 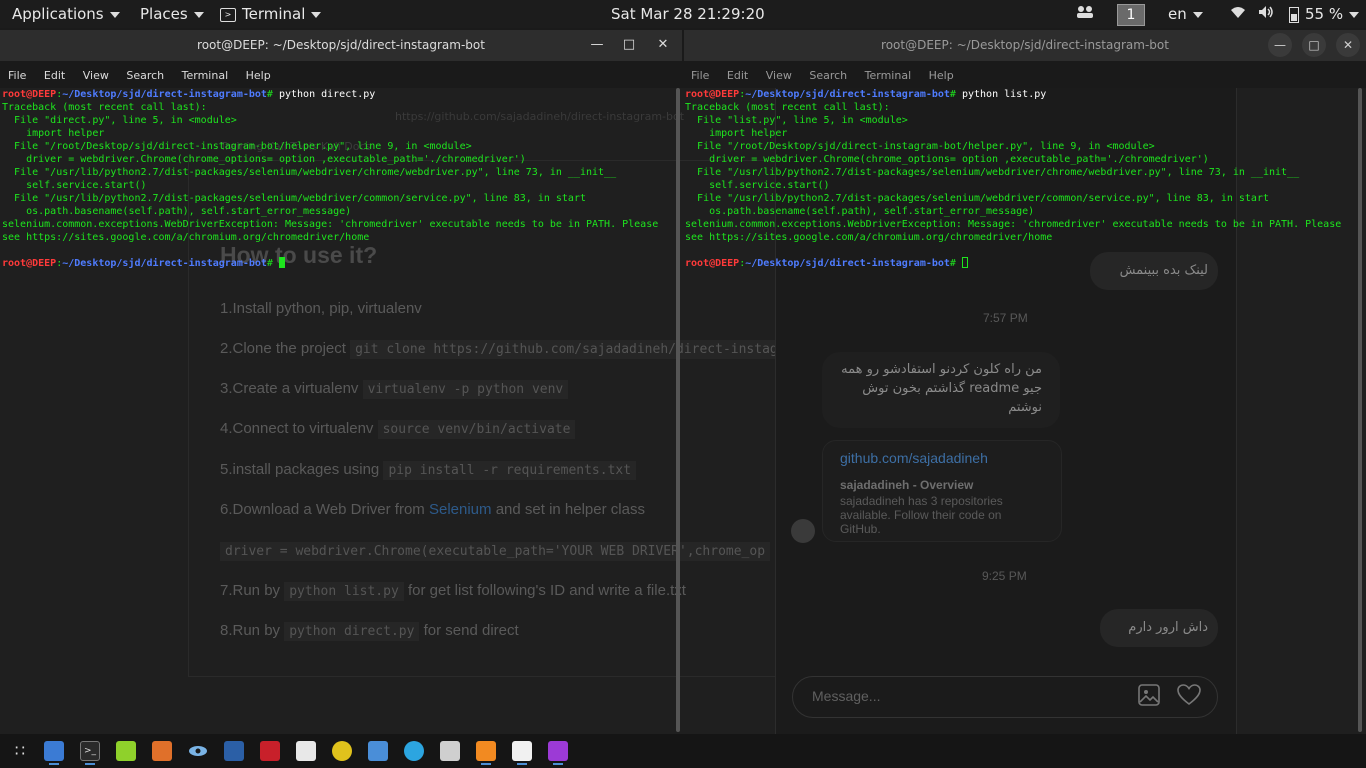 I want to click on volume-icon, so click(x=1266, y=14).